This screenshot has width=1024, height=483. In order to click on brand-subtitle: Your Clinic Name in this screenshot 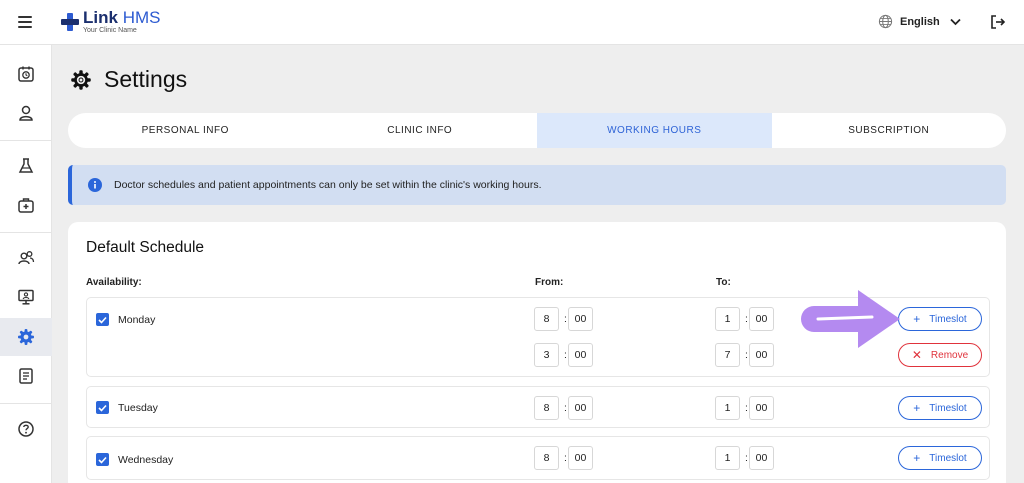, I will do `click(110, 30)`.